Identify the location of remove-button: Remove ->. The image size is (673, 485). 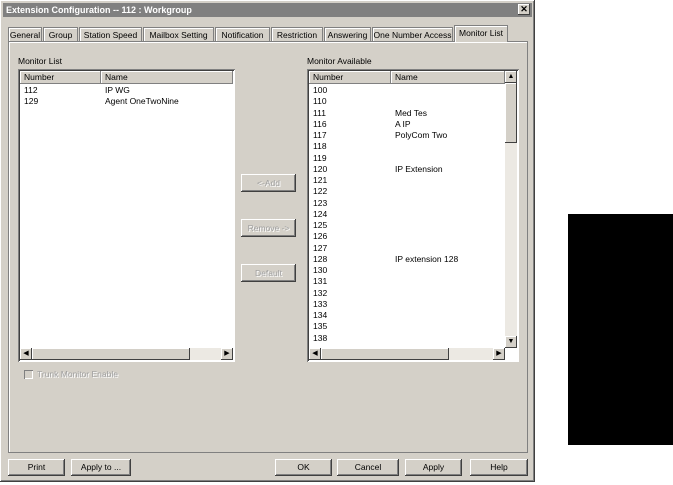
(268, 228).